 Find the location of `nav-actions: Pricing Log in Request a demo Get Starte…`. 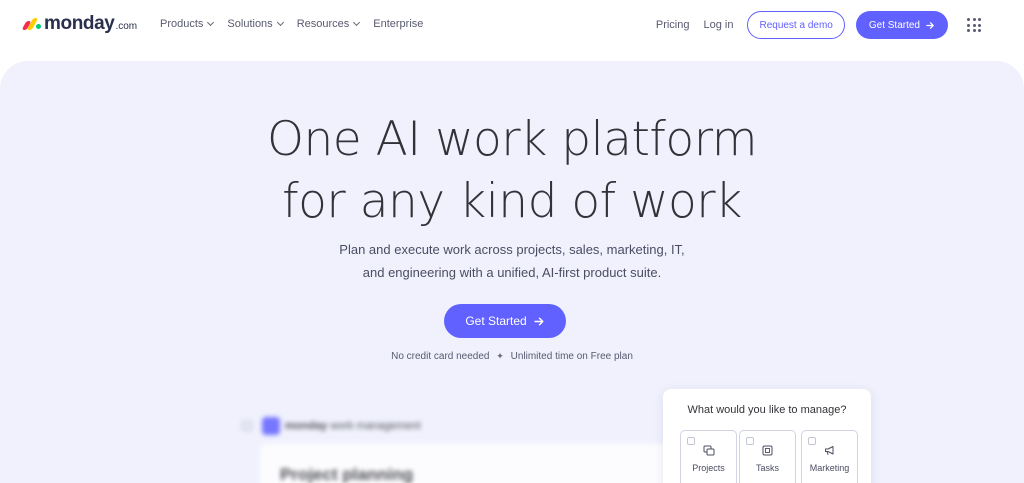

nav-actions: Pricing Log in Request a demo Get Starte… is located at coordinates (802, 25).